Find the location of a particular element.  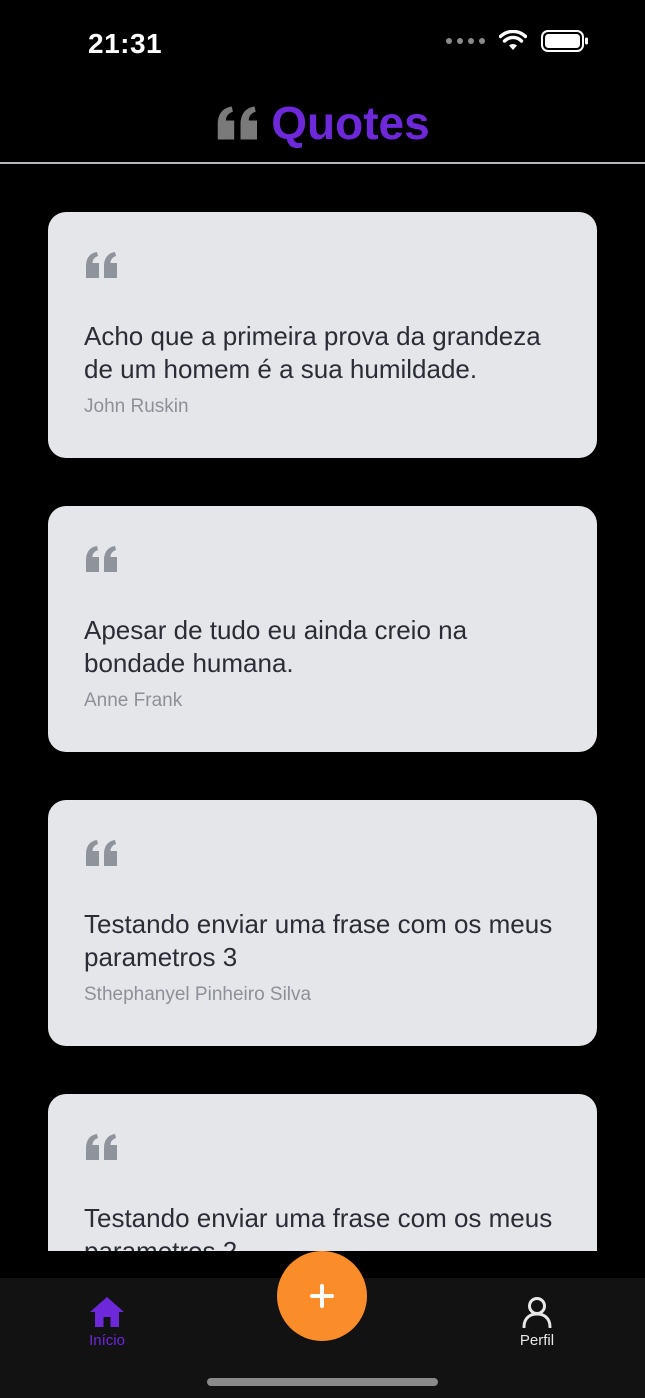

plus-icon is located at coordinates (322, 1296).